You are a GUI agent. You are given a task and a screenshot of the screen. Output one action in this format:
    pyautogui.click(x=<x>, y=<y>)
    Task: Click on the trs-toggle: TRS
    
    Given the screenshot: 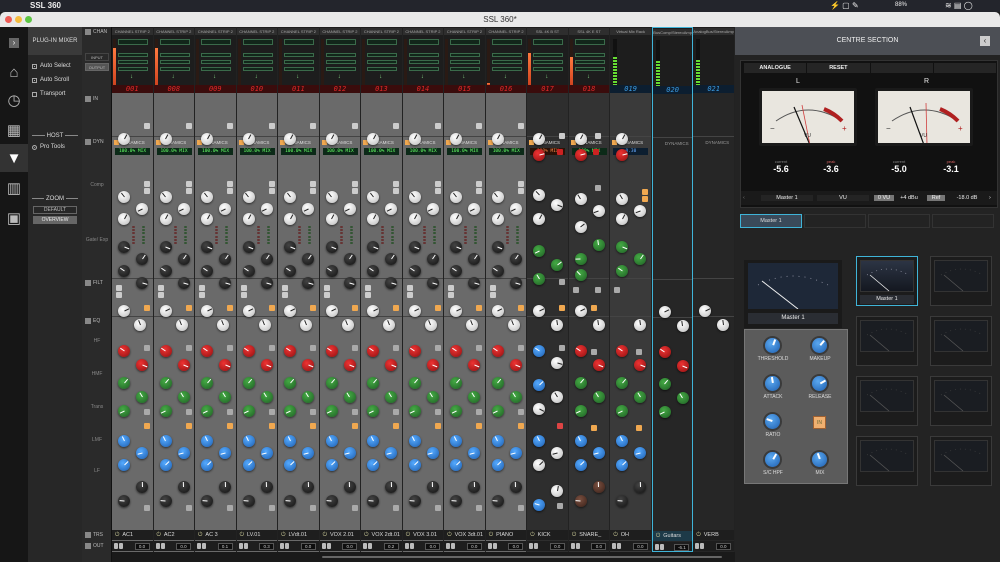 What is the action you would take?
    pyautogui.click(x=94, y=535)
    